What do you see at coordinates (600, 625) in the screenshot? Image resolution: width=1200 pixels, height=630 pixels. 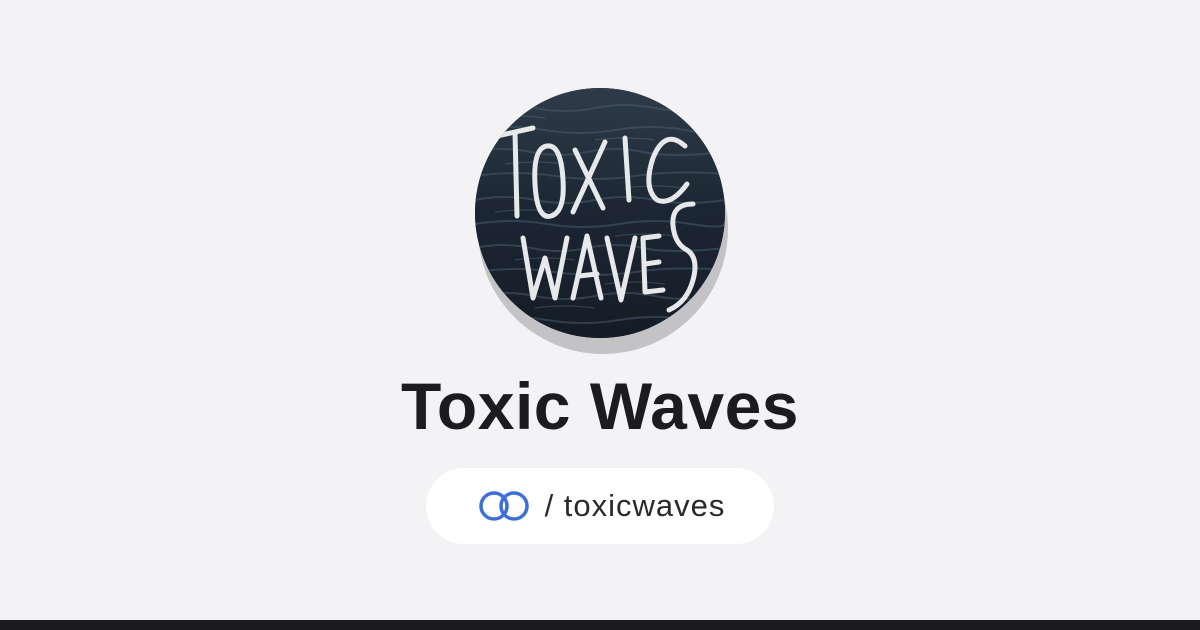 I see `bottom-bar` at bounding box center [600, 625].